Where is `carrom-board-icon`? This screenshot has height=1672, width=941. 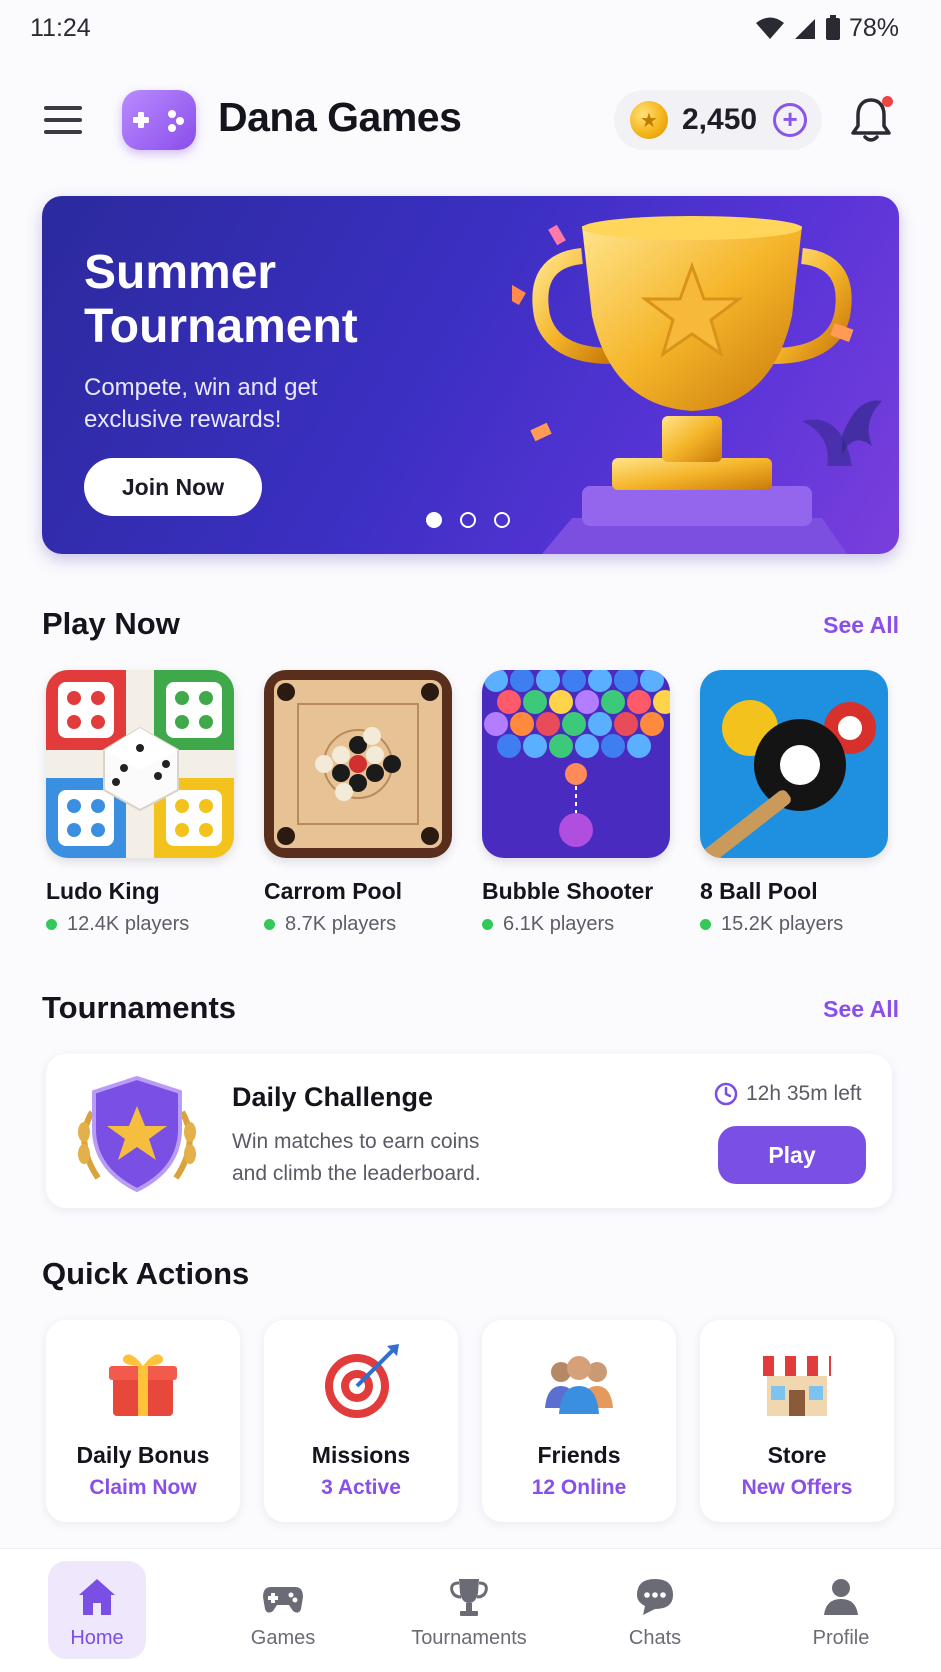 carrom-board-icon is located at coordinates (358, 764).